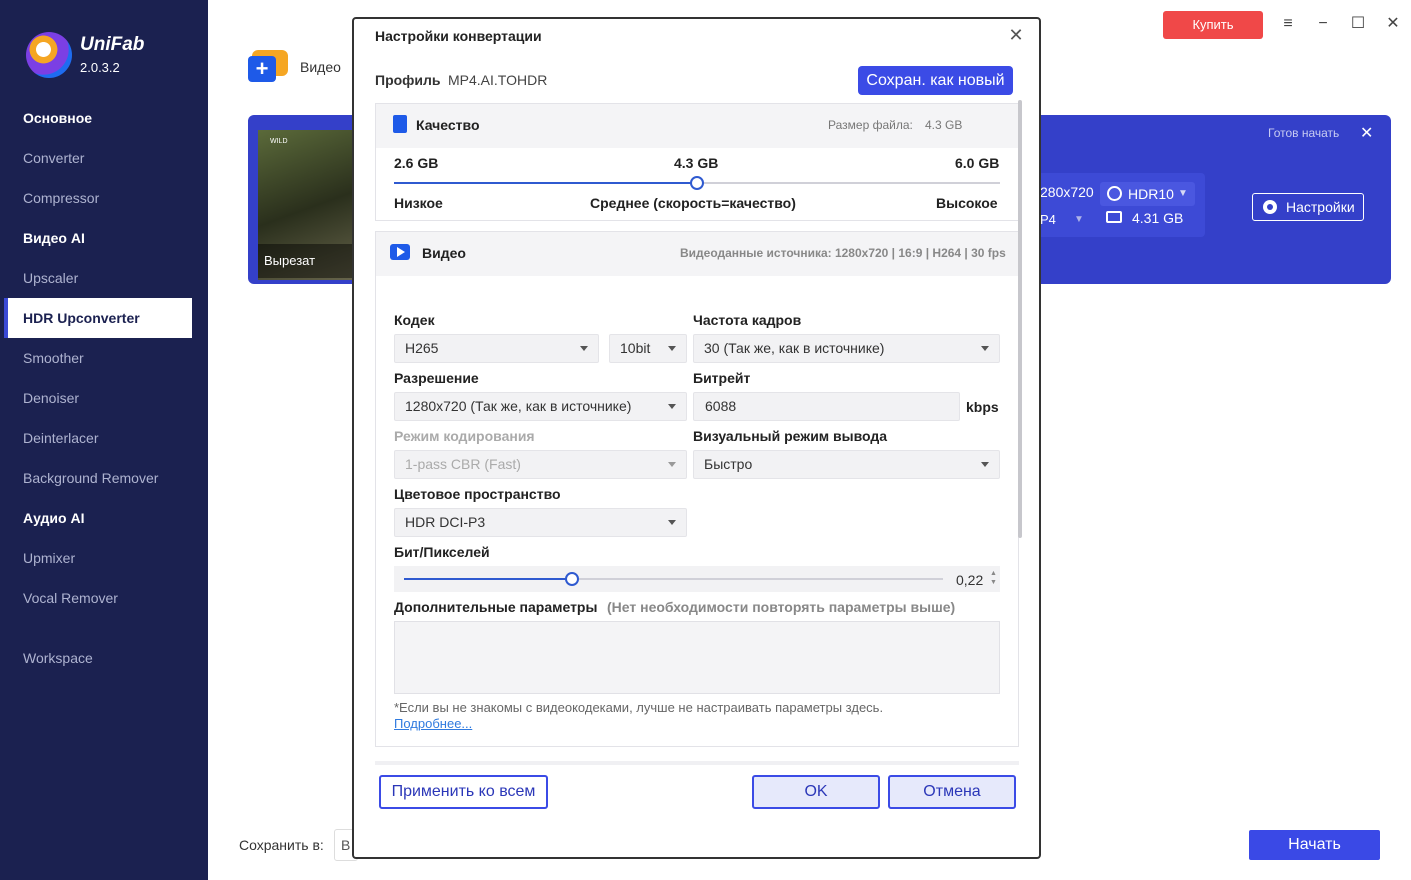  What do you see at coordinates (1366, 133) in the screenshot?
I see `task-close-icon: ✕` at bounding box center [1366, 133].